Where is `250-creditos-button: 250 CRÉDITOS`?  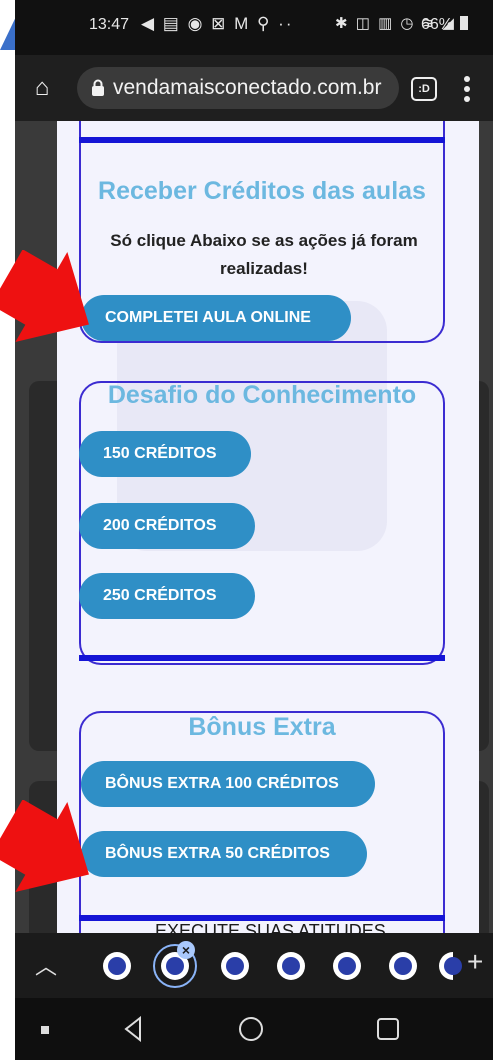 250-creditos-button: 250 CRÉDITOS is located at coordinates (167, 596).